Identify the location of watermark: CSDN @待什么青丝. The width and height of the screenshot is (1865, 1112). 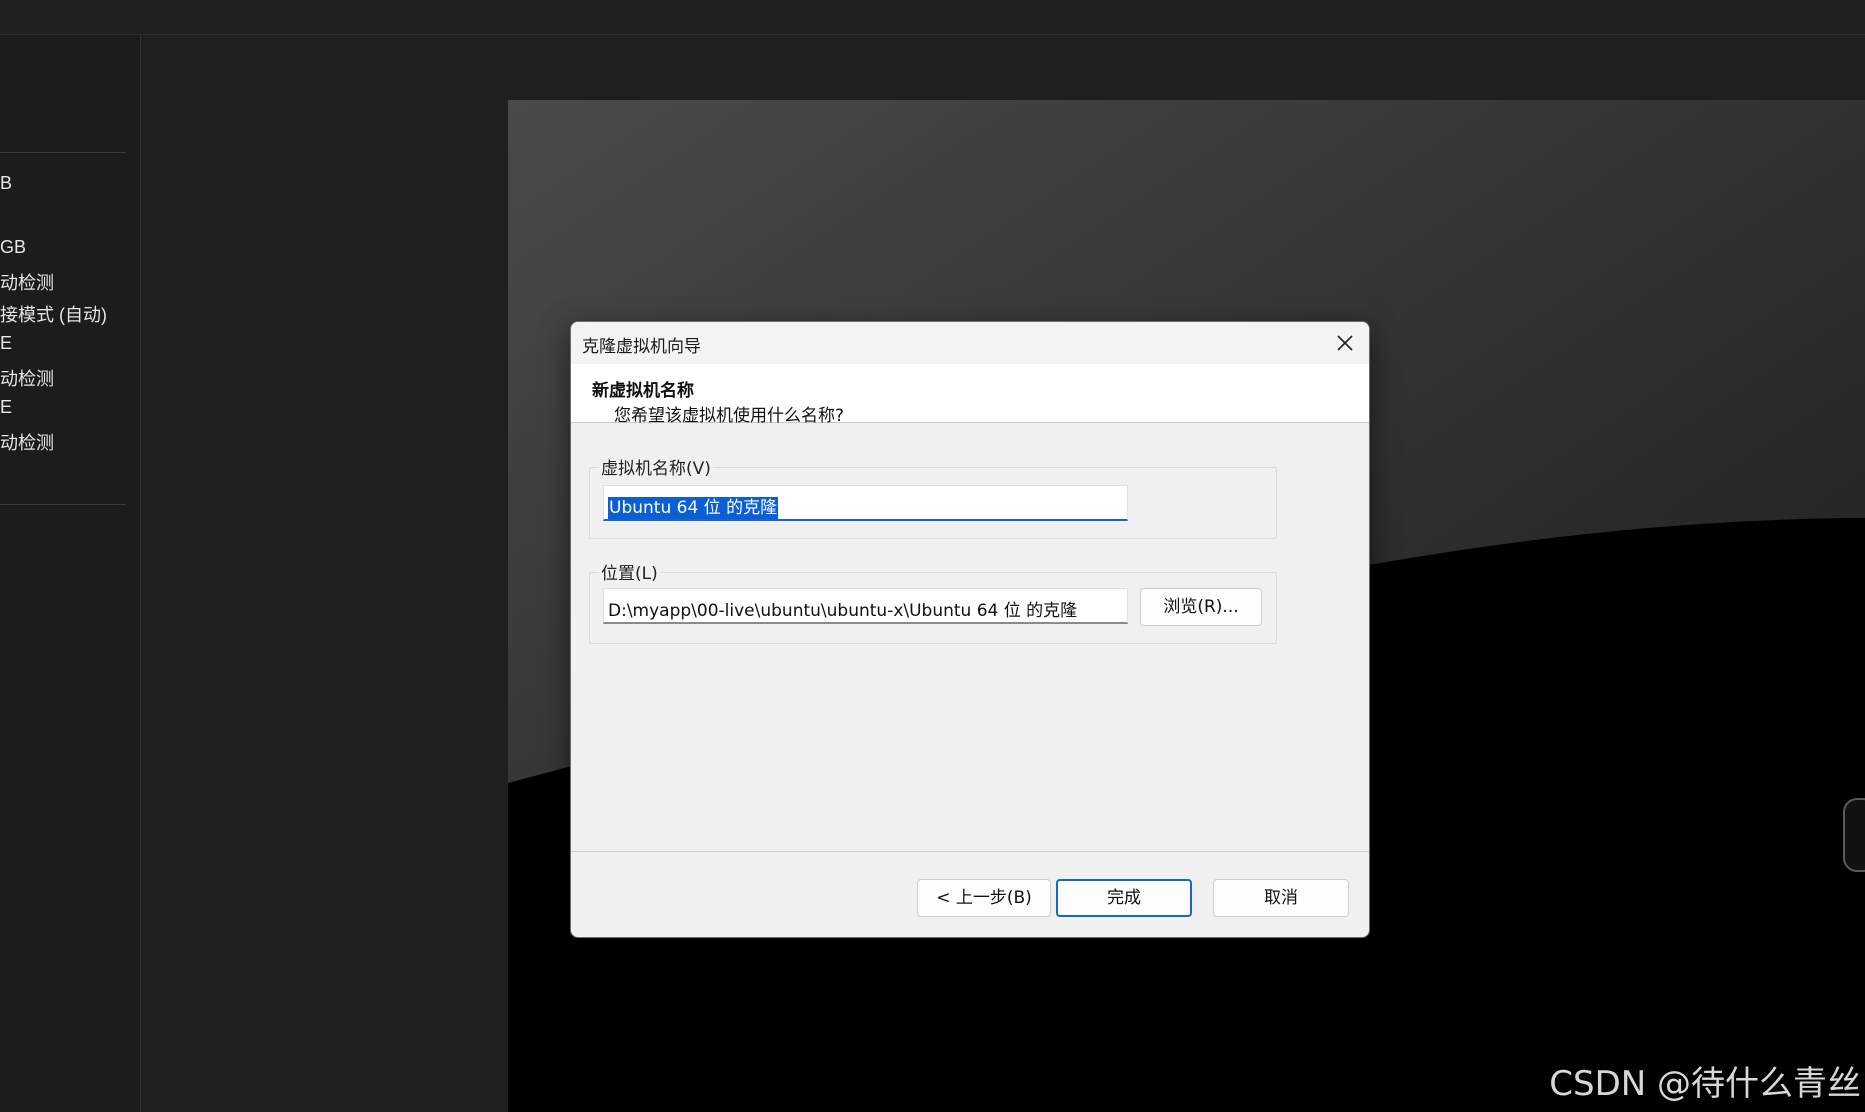
(1705, 1084).